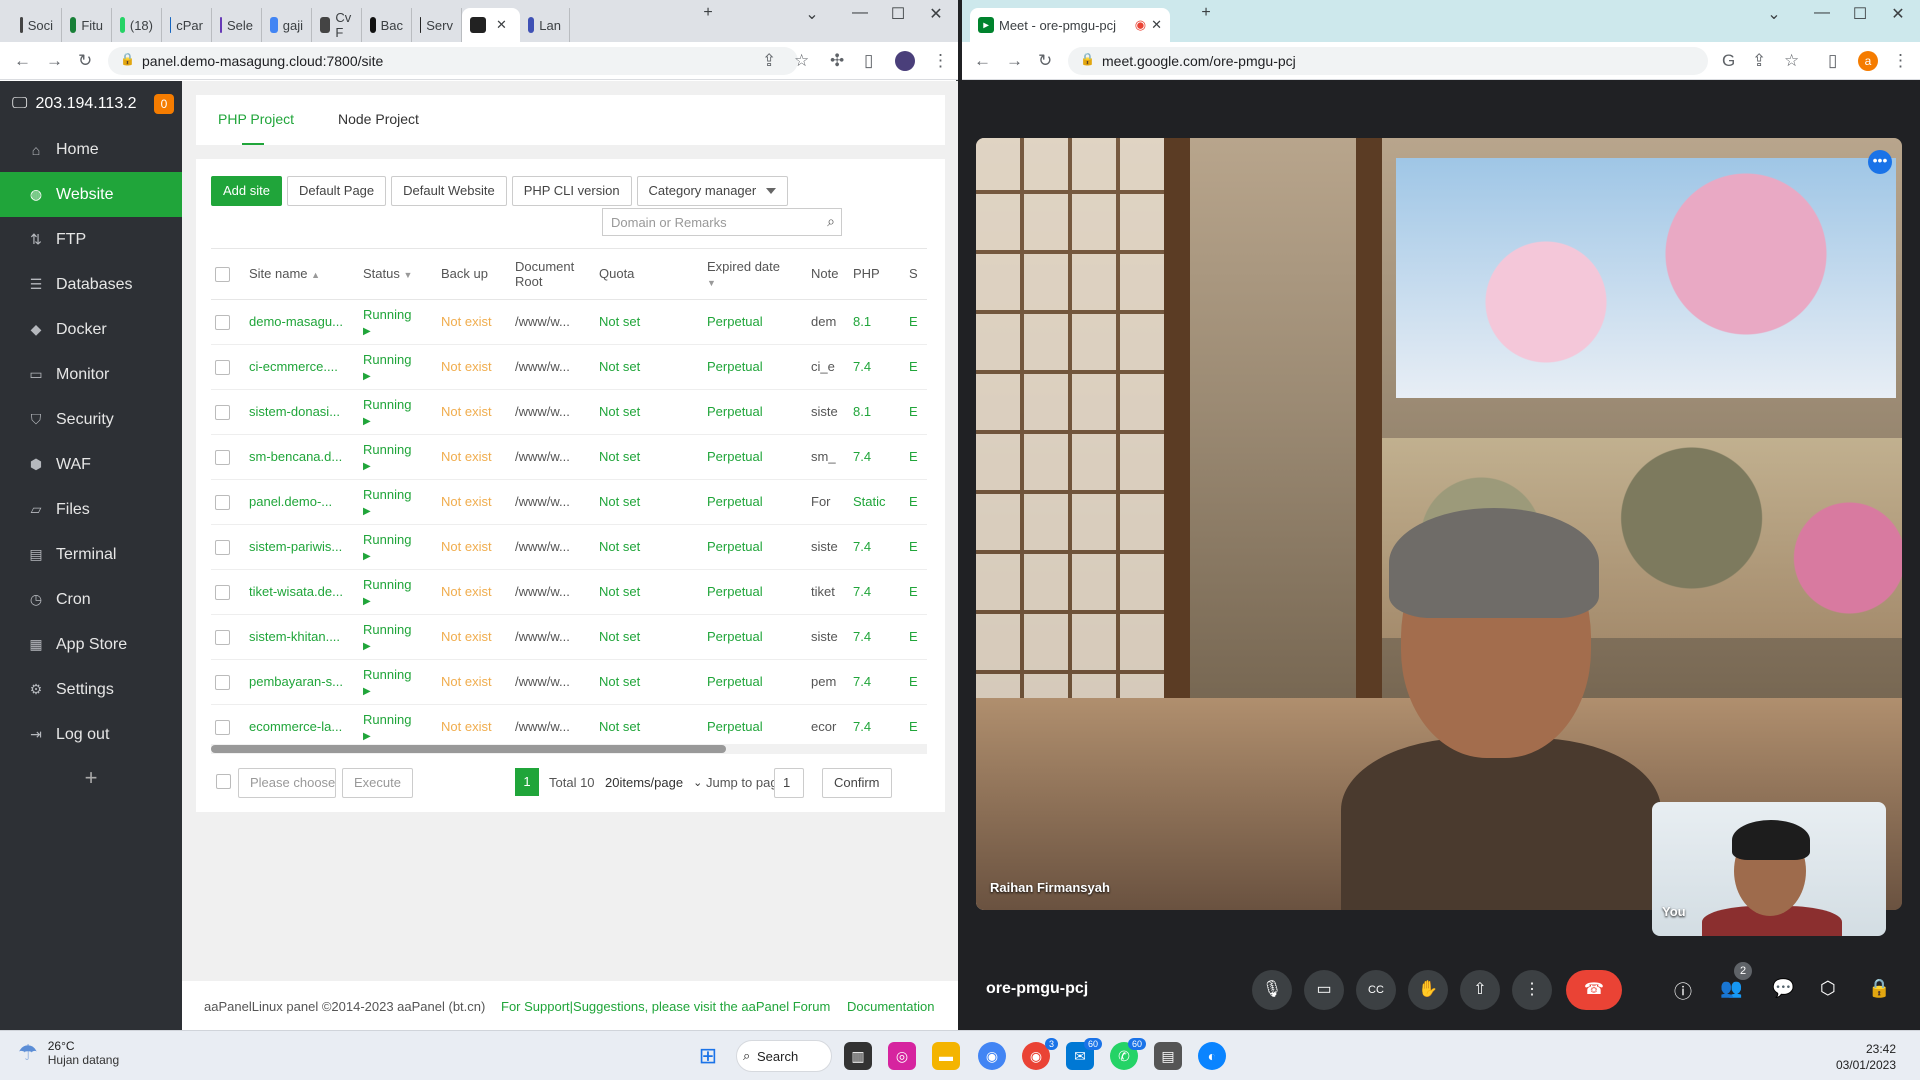 The width and height of the screenshot is (1920, 1080). What do you see at coordinates (828, 457) in the screenshot?
I see `note-cell: sm_` at bounding box center [828, 457].